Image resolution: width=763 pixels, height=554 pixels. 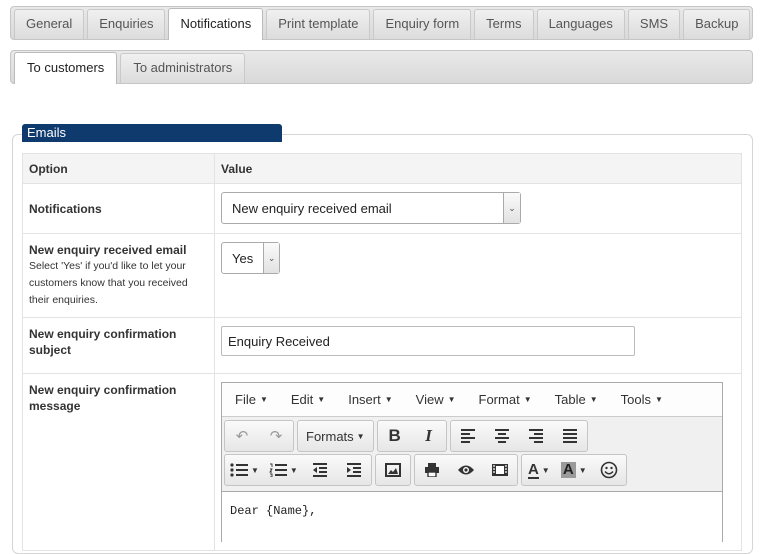 I want to click on text-color-icon: A, so click(x=533, y=469).